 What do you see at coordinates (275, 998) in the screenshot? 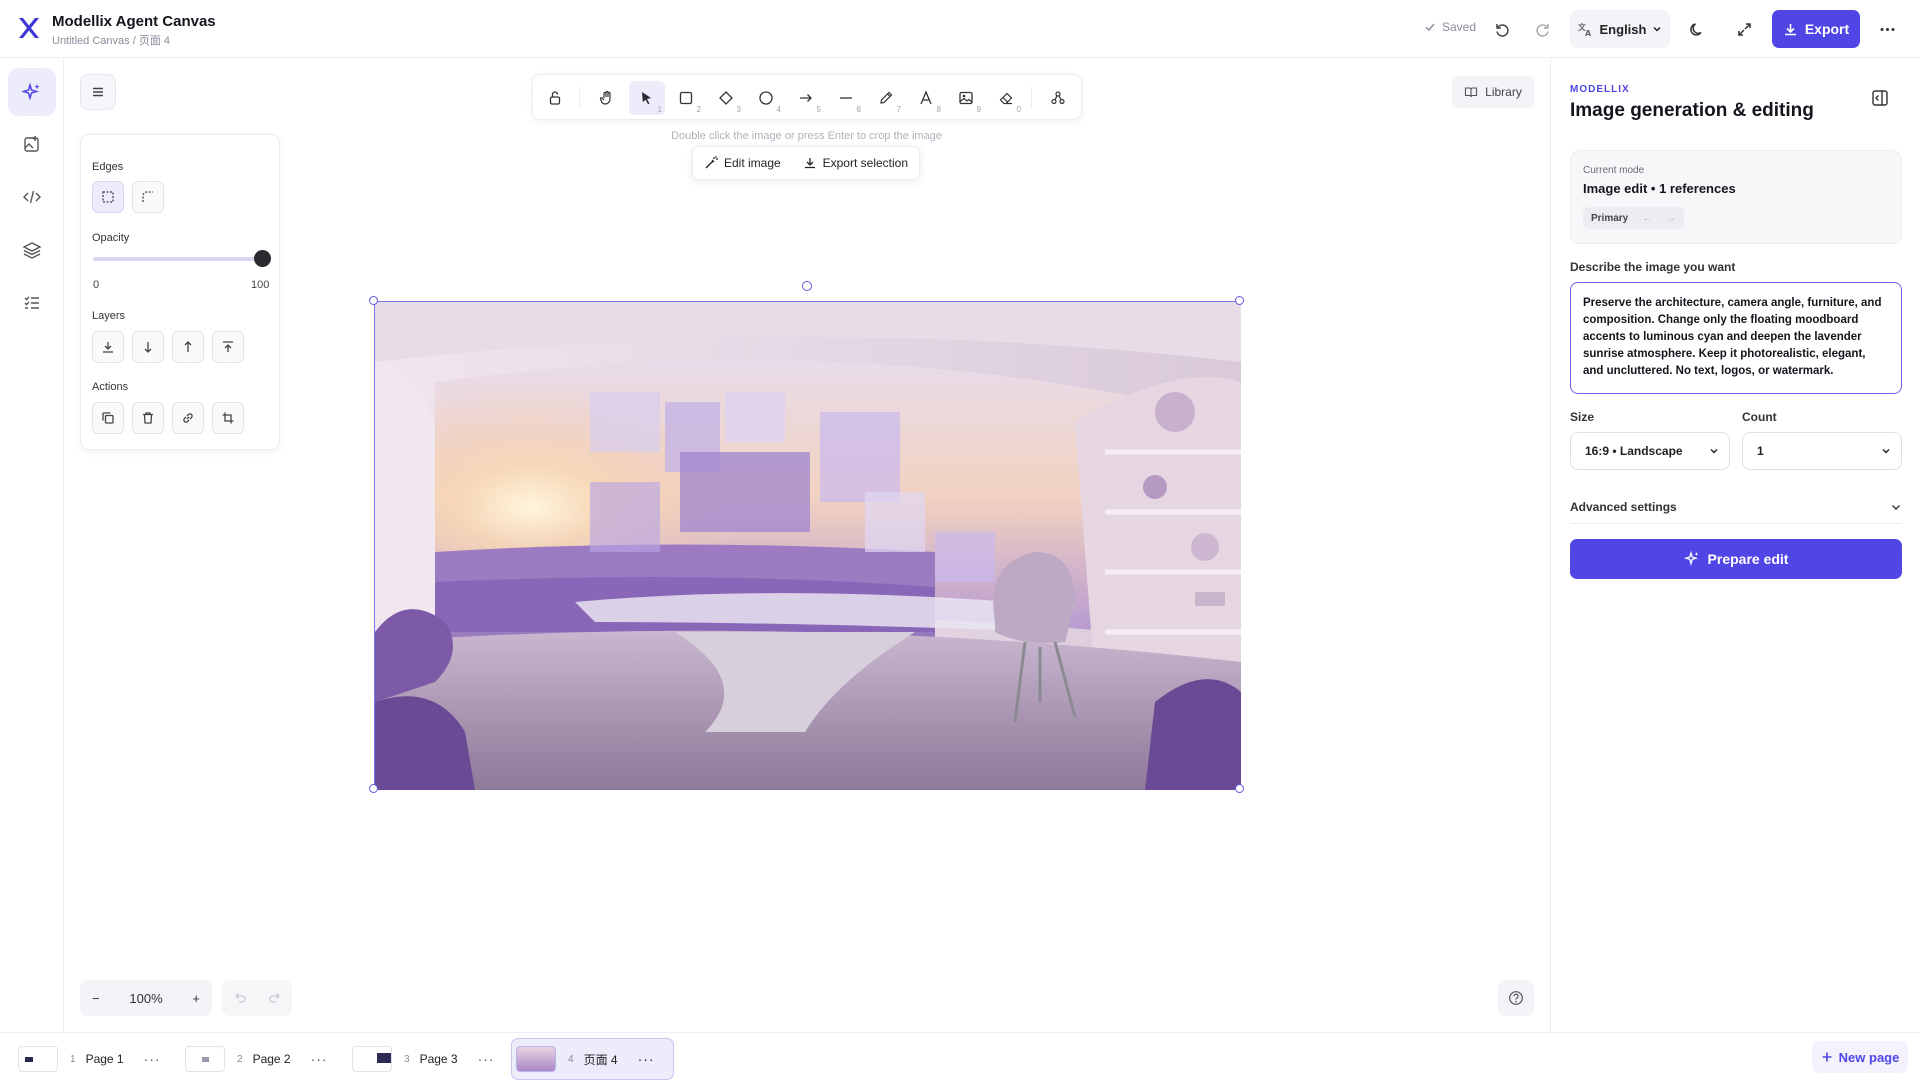
I see `redo-button` at bounding box center [275, 998].